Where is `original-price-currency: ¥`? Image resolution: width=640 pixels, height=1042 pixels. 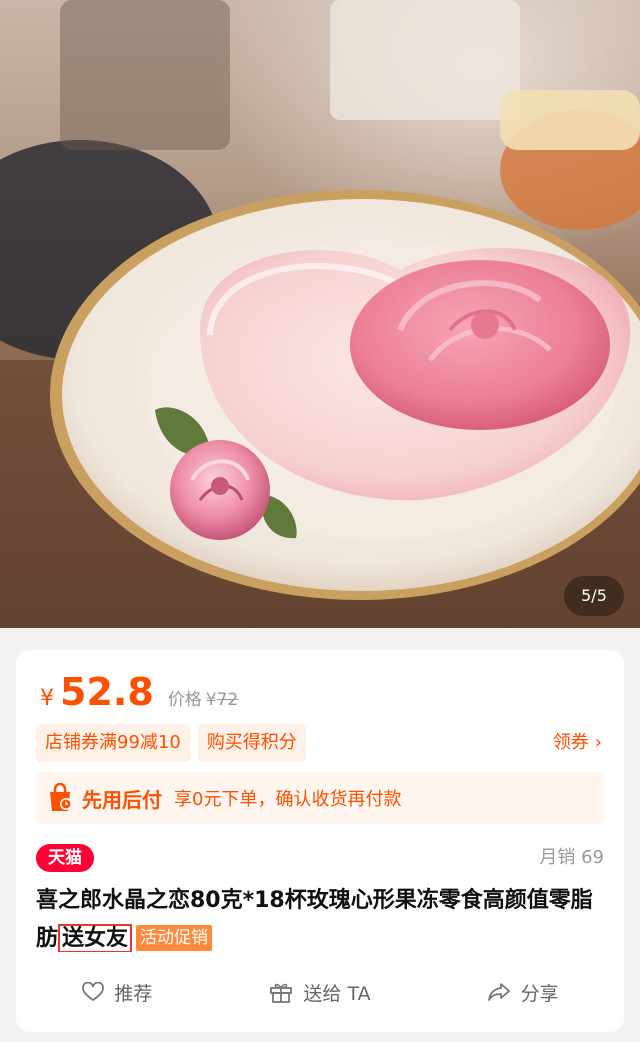
original-price-currency: ¥ is located at coordinates (211, 700).